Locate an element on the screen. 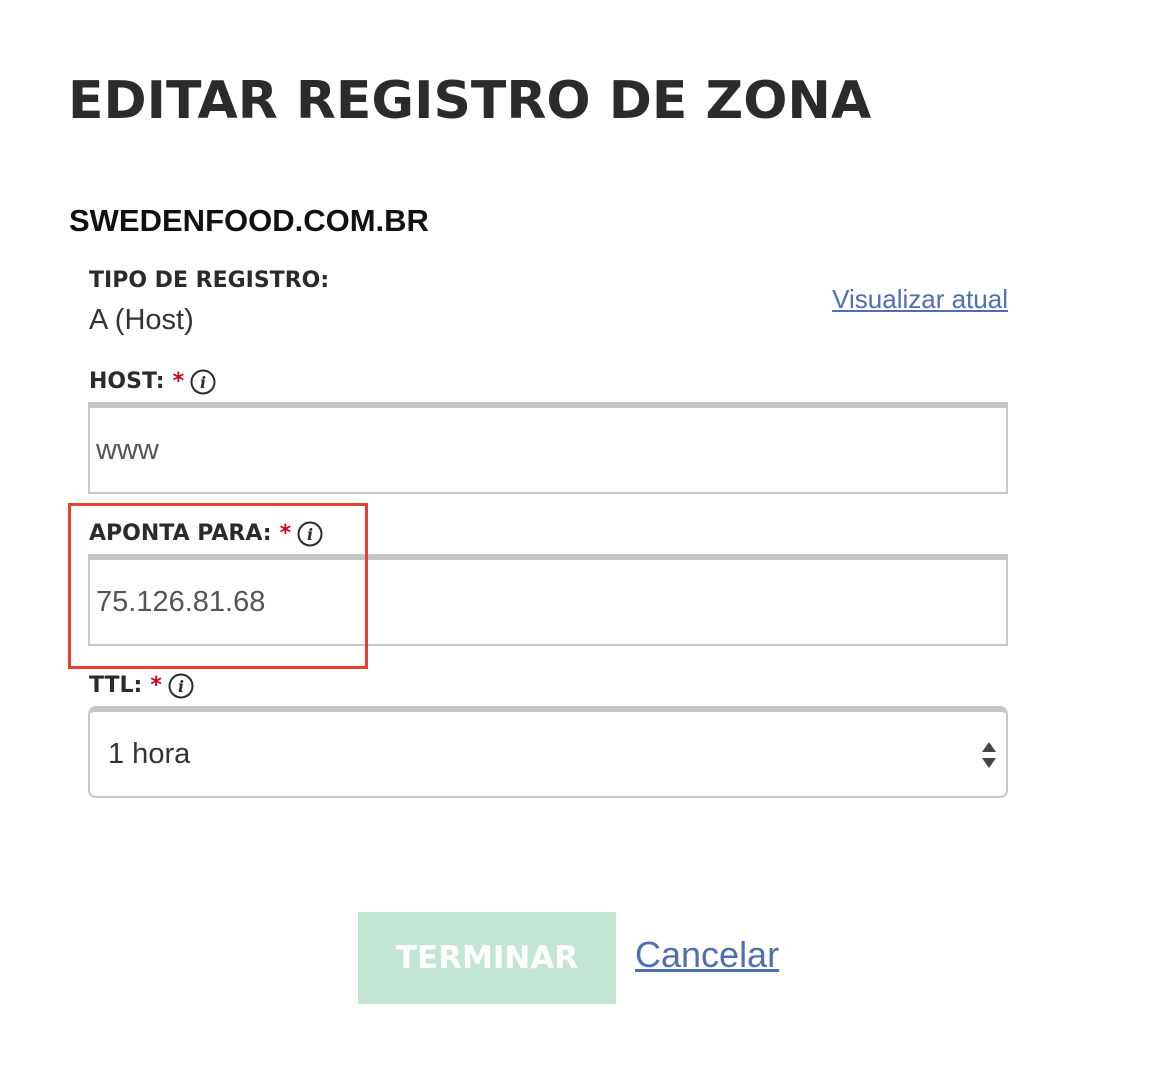 Image resolution: width=1164 pixels, height=1080 pixels. page-title: EDITAR REGISTRO DE ZONA is located at coordinates (470, 101).